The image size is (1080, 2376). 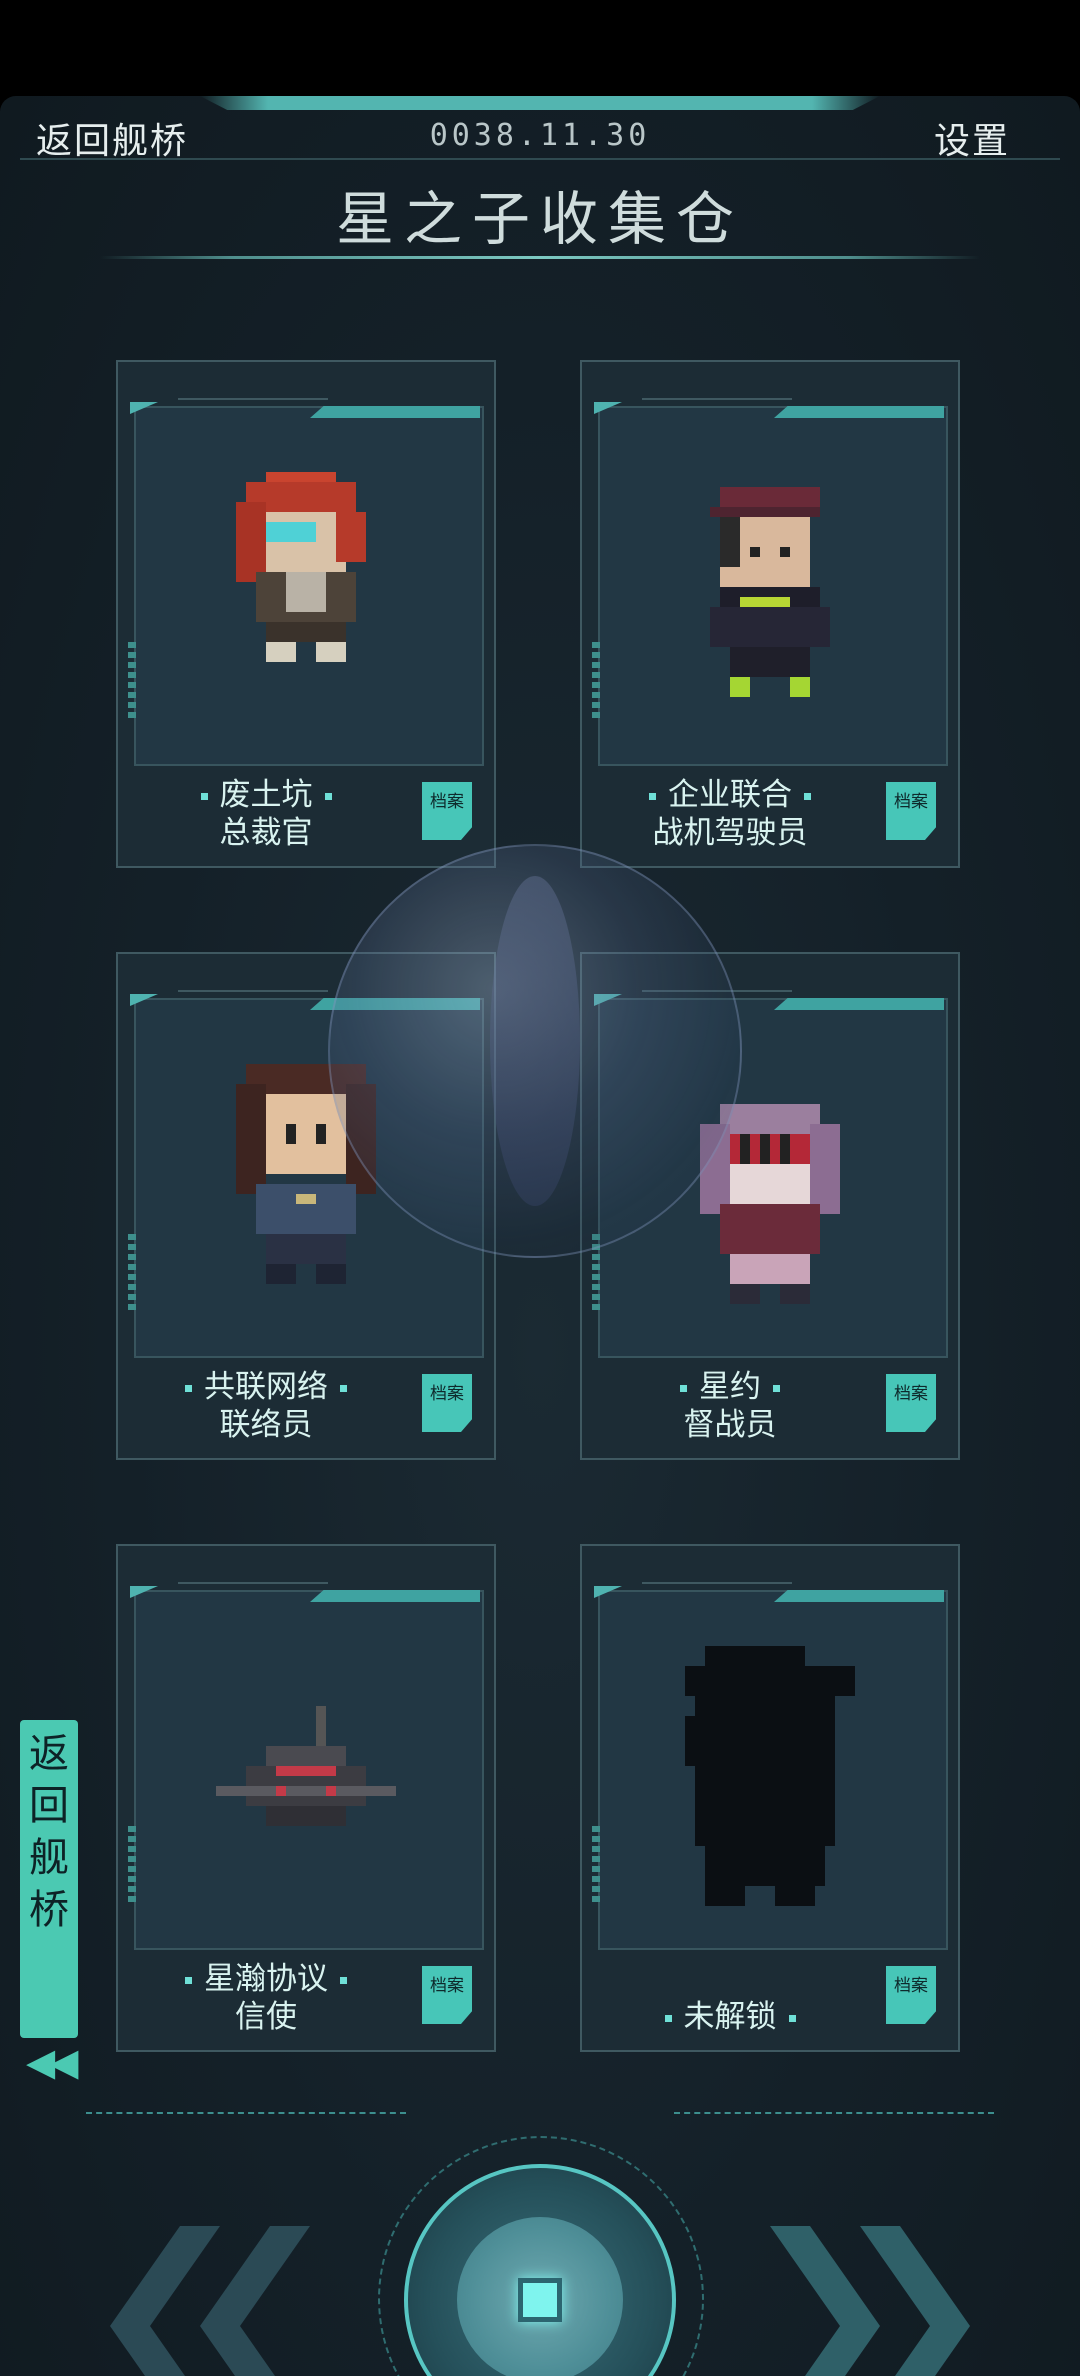 I want to click on card-name-line2: 信使, so click(x=266, y=2017).